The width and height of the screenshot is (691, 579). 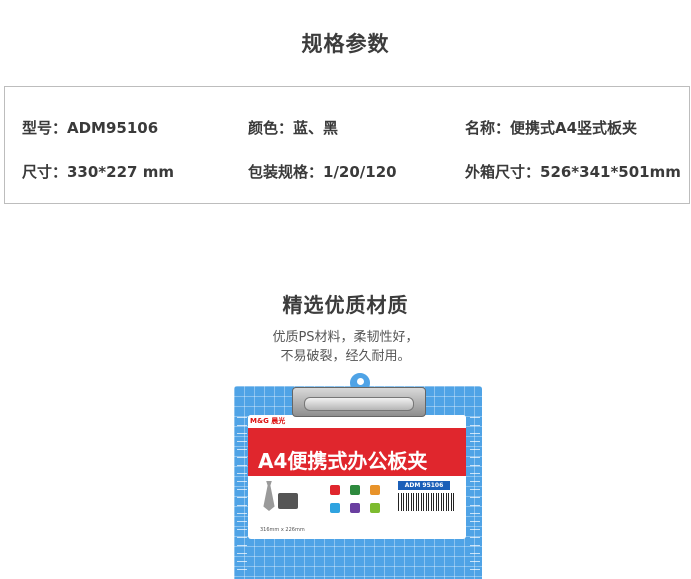 I want to click on scale-right, so click(x=475, y=497).